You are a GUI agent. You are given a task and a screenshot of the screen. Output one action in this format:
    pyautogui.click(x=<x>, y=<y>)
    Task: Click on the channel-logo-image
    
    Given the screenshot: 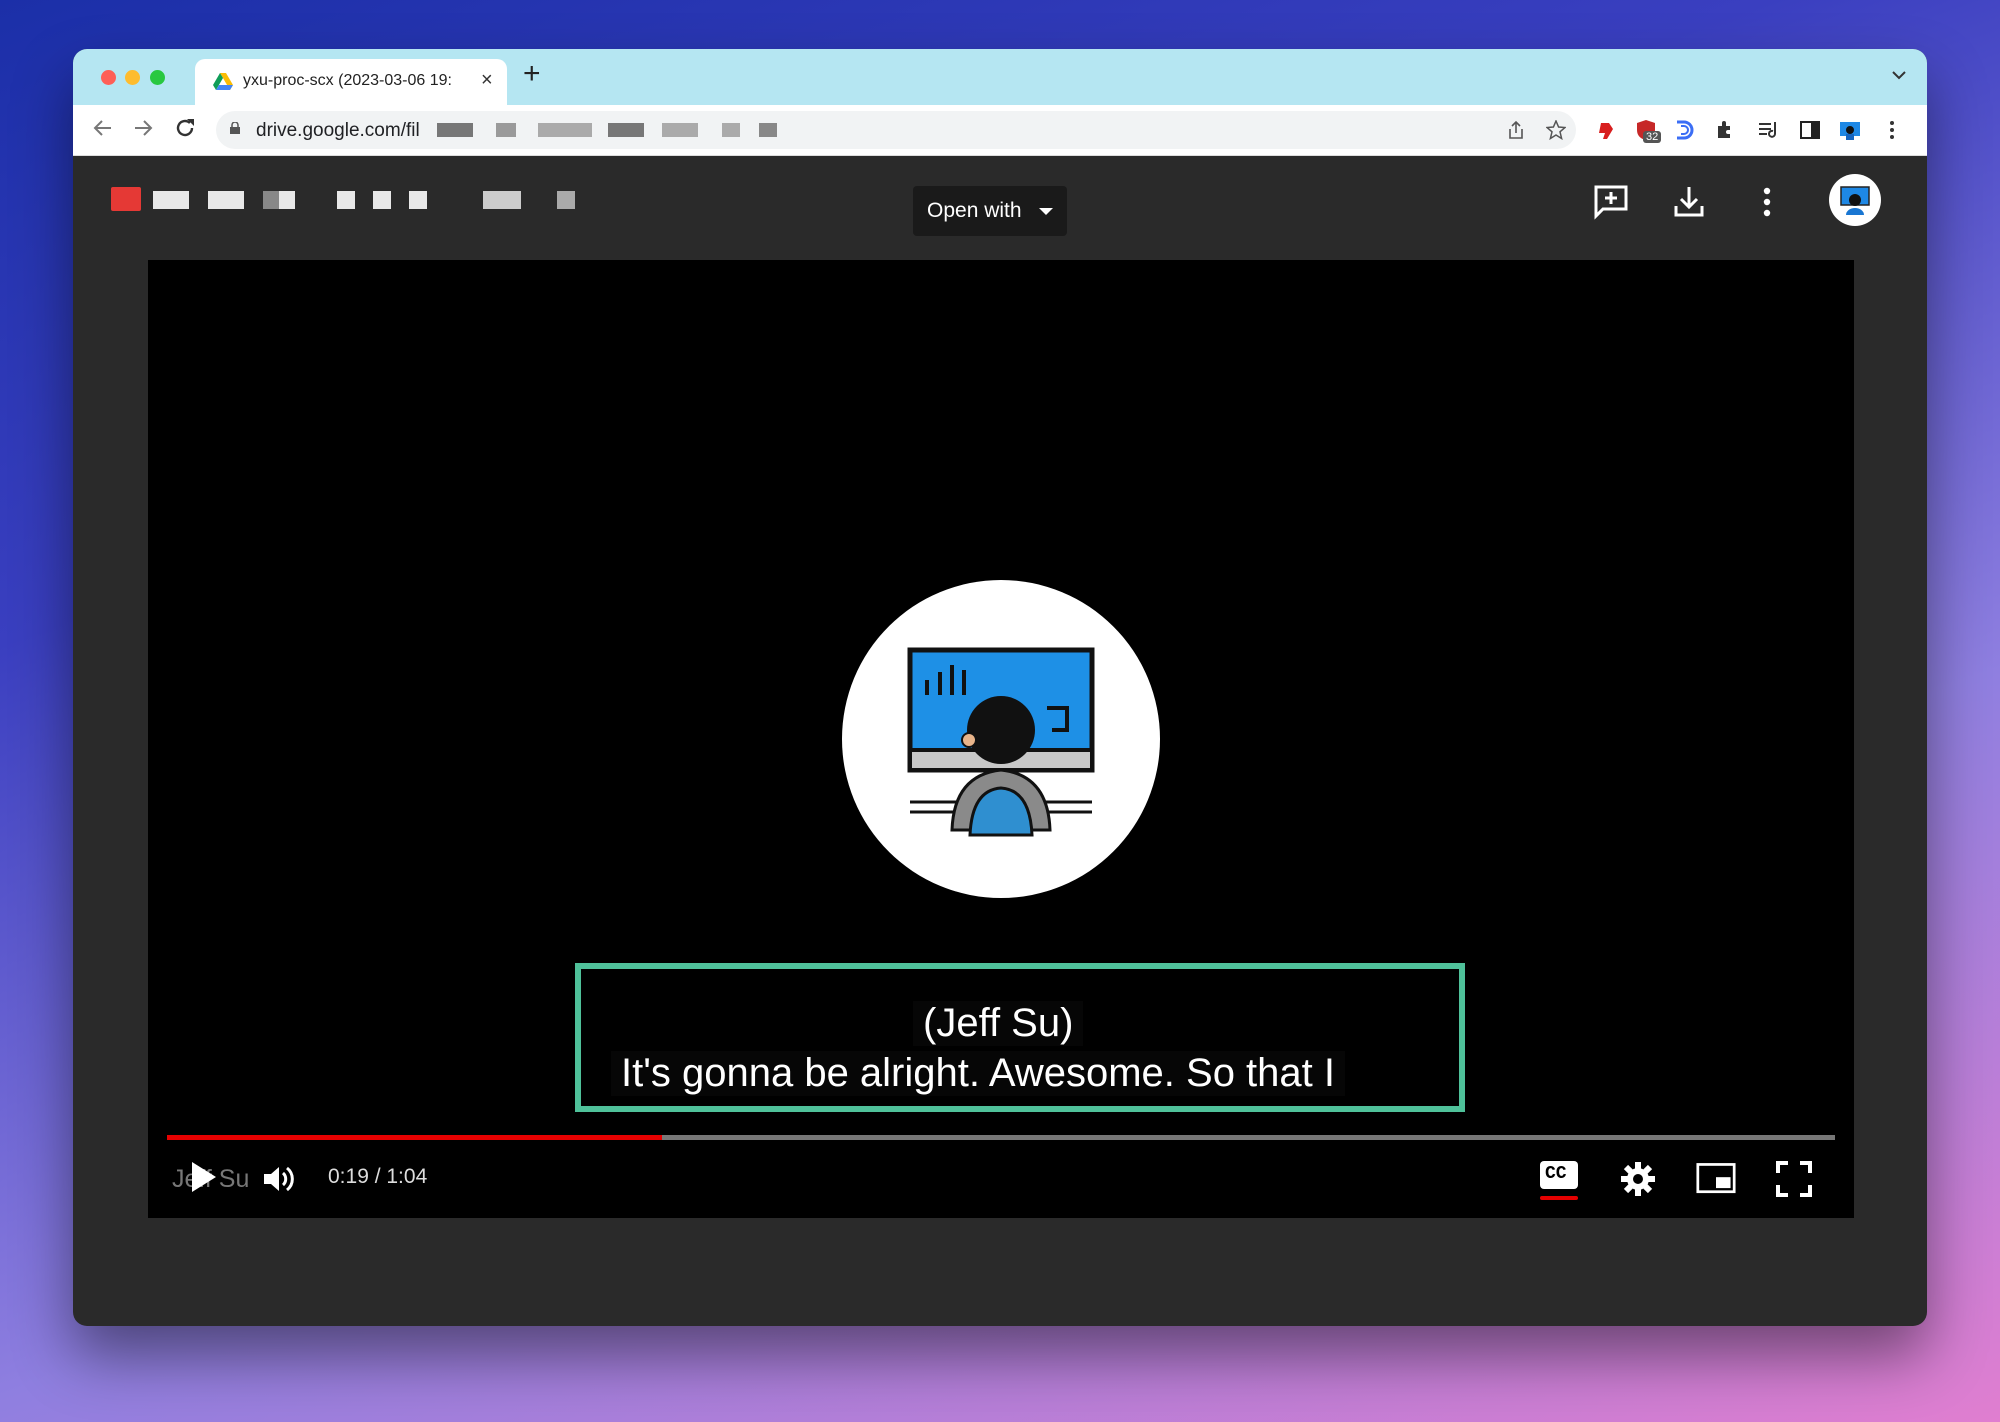 What is the action you would take?
    pyautogui.click(x=1001, y=739)
    